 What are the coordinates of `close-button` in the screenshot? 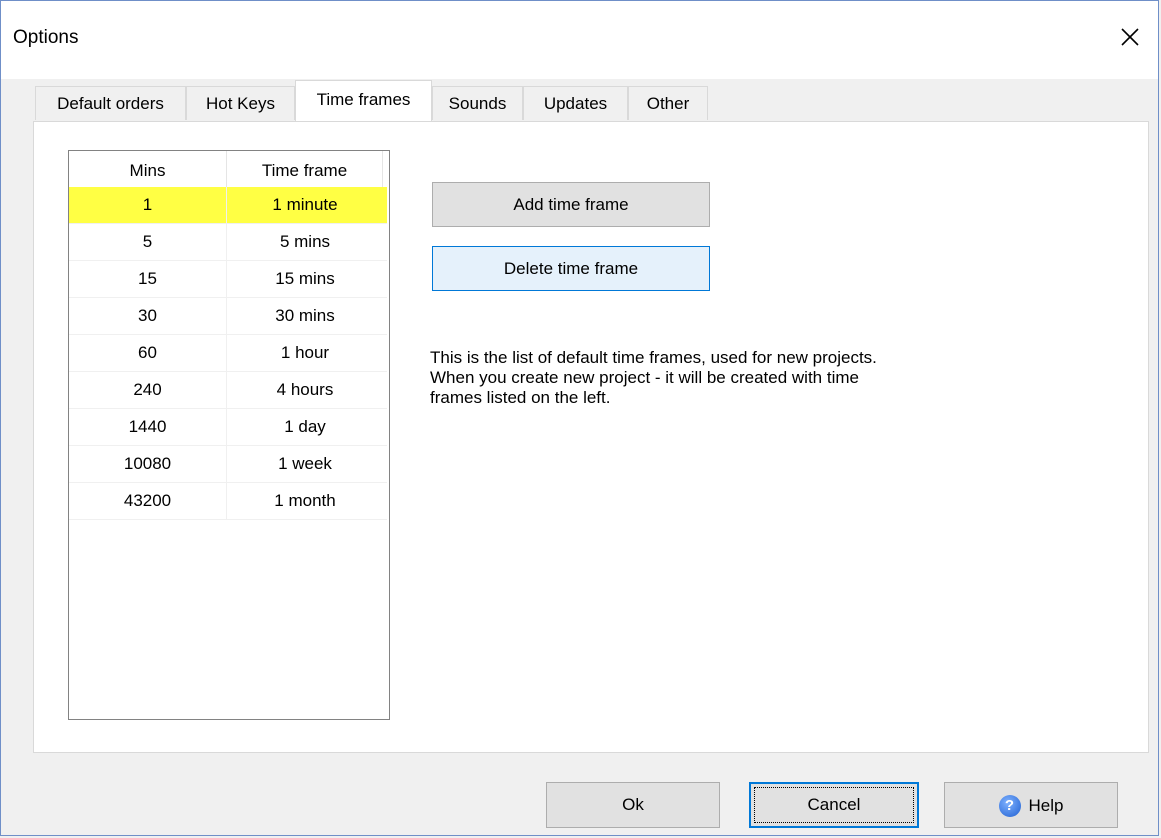 It's located at (1130, 37).